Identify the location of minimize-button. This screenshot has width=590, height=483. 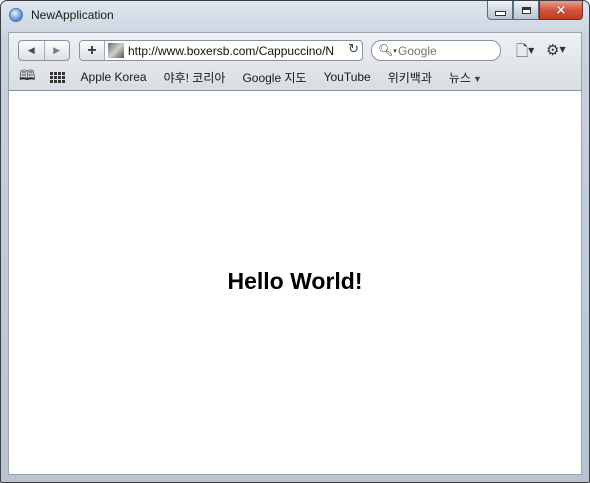
(500, 10).